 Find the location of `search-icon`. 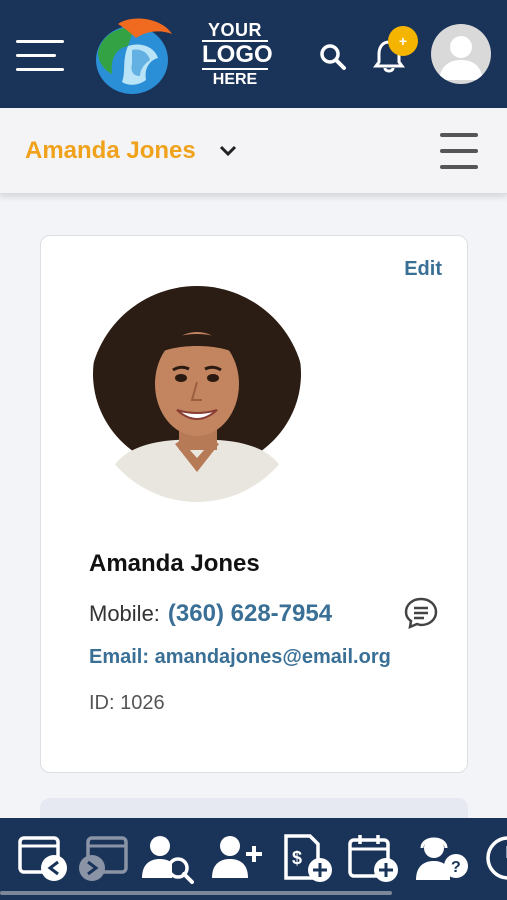

search-icon is located at coordinates (333, 57).